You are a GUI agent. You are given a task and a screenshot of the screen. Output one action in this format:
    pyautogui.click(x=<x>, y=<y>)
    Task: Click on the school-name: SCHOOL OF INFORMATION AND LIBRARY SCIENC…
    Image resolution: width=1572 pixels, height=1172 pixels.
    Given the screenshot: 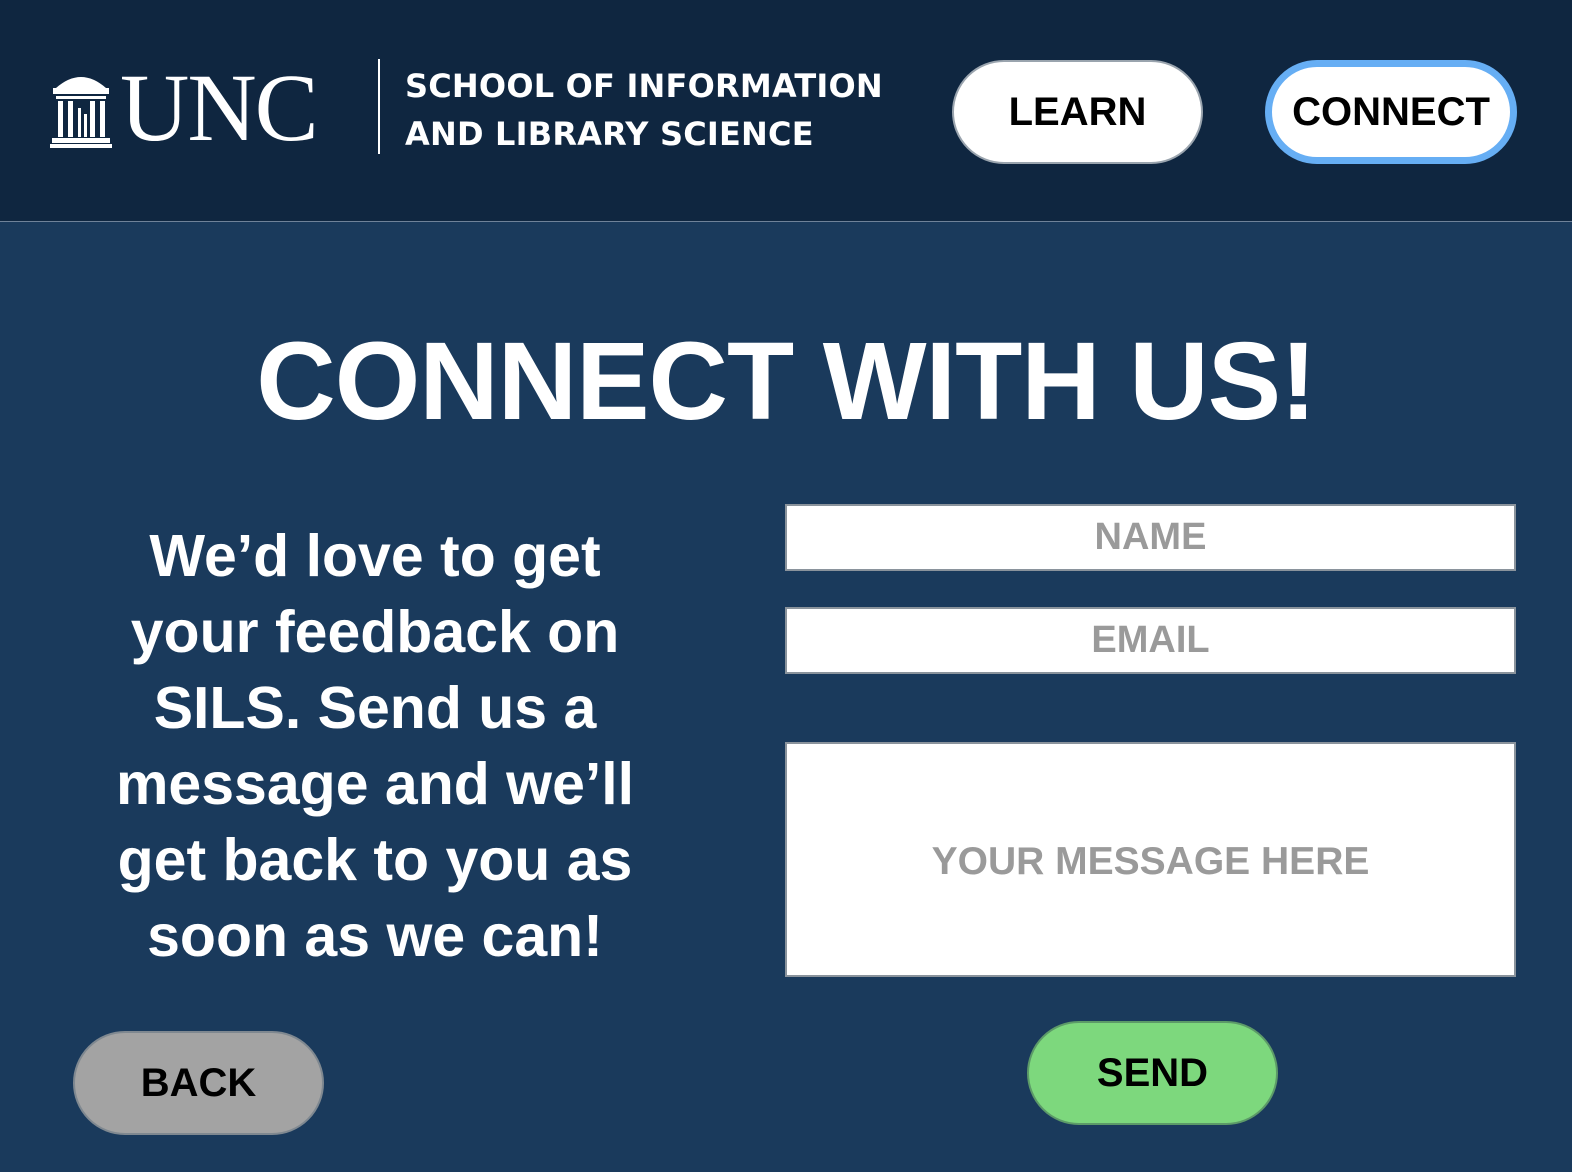 What is the action you would take?
    pyautogui.click(x=644, y=110)
    